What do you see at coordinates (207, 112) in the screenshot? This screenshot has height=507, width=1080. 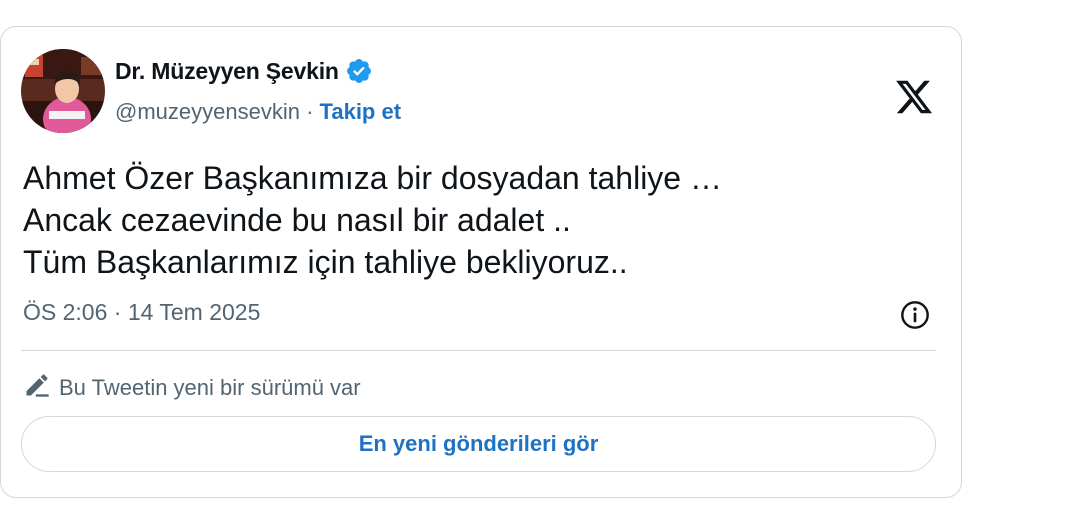 I see `author-handle: @muzeyyensevkin` at bounding box center [207, 112].